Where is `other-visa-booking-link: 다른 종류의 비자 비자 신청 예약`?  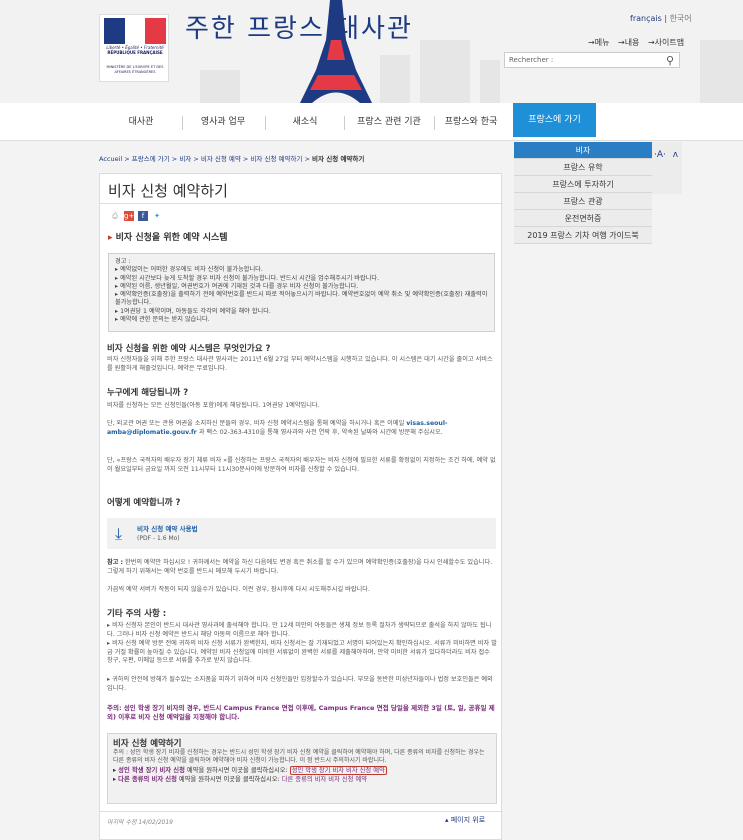
other-visa-booking-link: 다른 종류의 비자 비자 신청 예약 is located at coordinates (324, 779).